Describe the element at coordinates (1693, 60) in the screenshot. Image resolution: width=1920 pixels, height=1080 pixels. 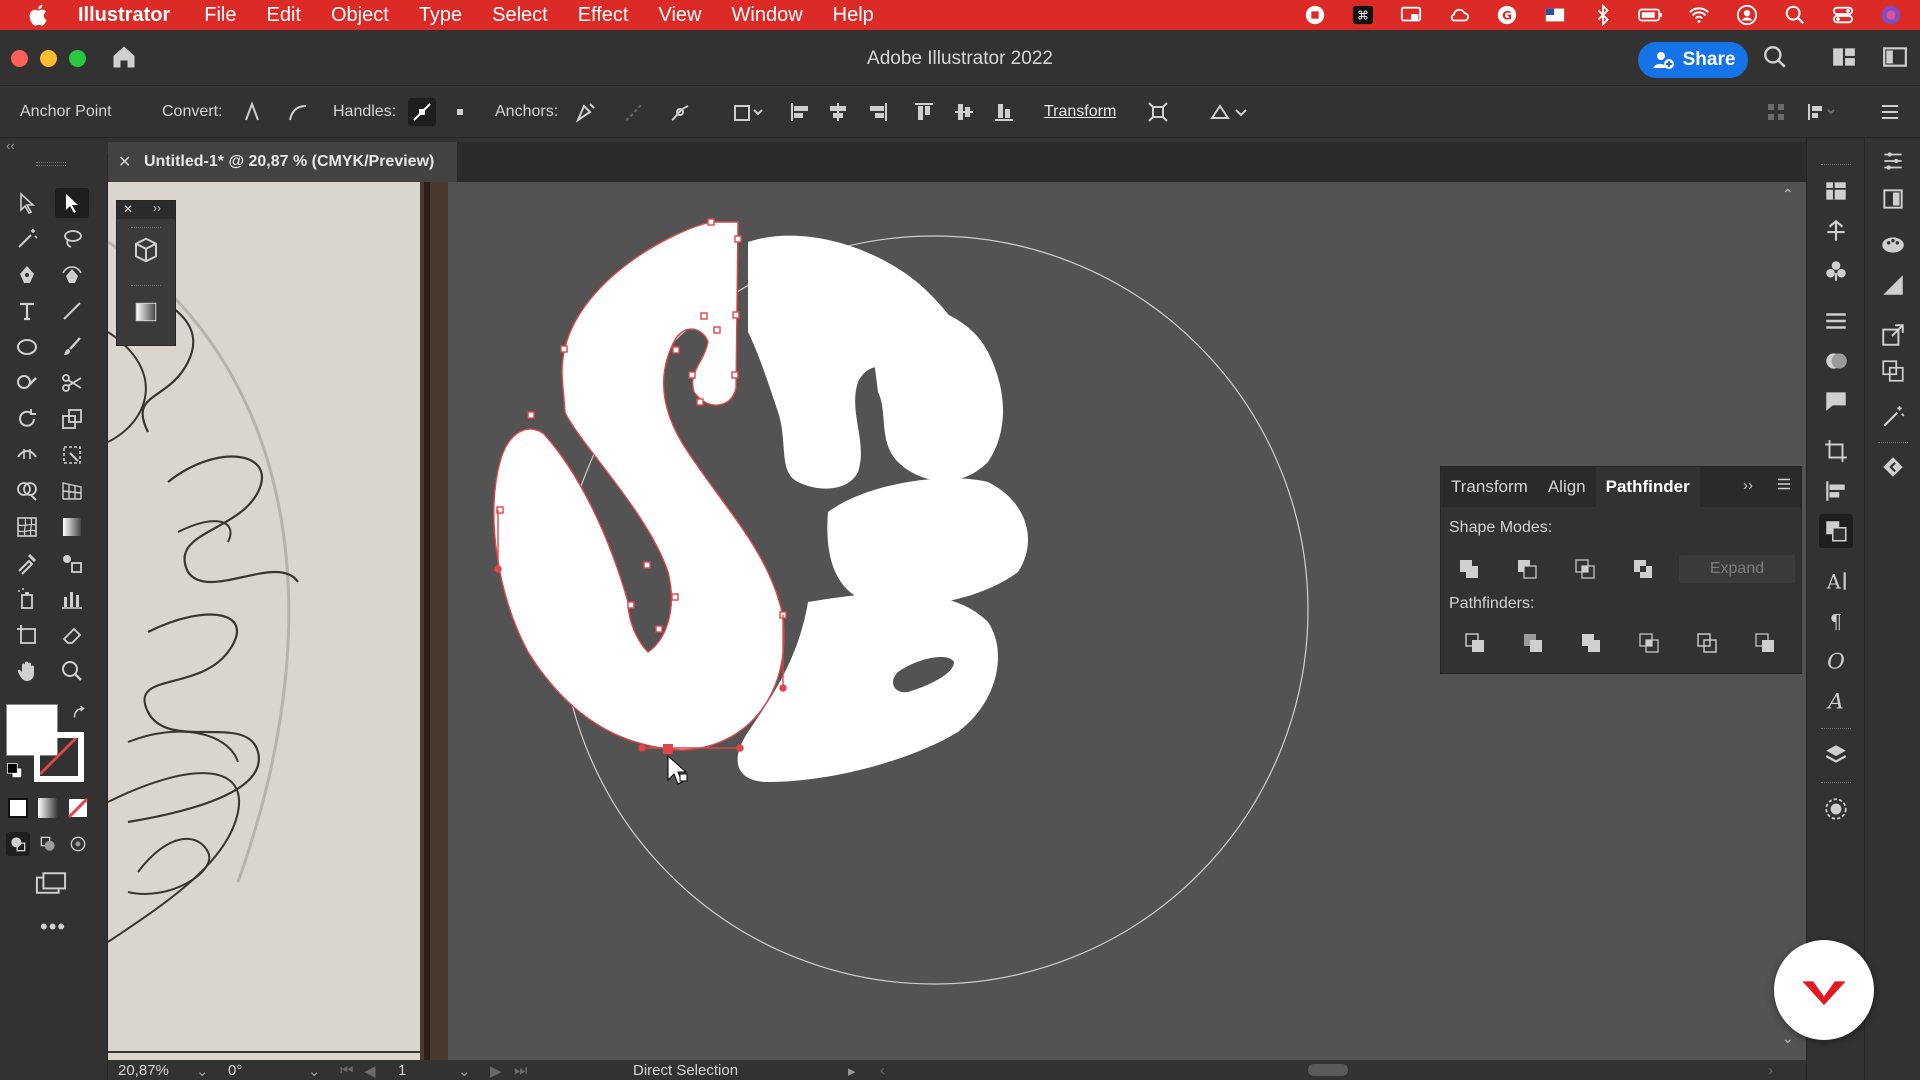
I see `share-button: Share` at that location.